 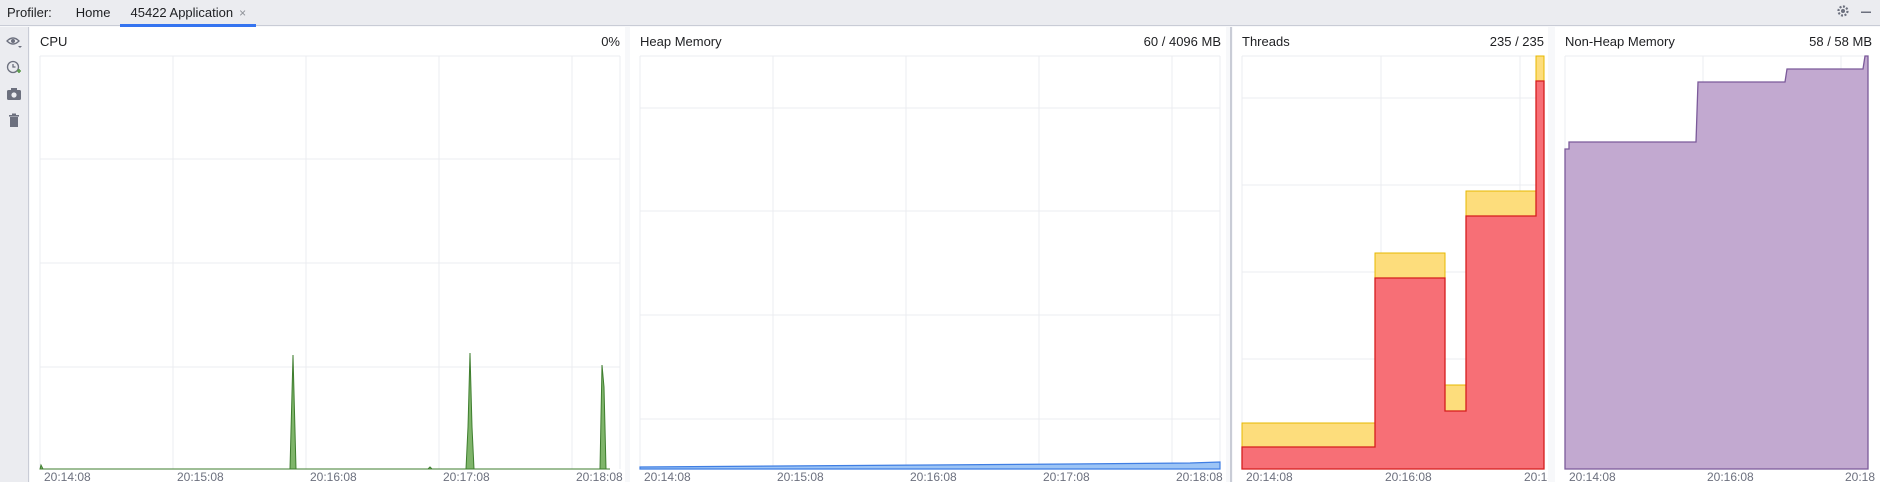 What do you see at coordinates (1408, 476) in the screenshot?
I see `threads-tick-1: 20:16:08` at bounding box center [1408, 476].